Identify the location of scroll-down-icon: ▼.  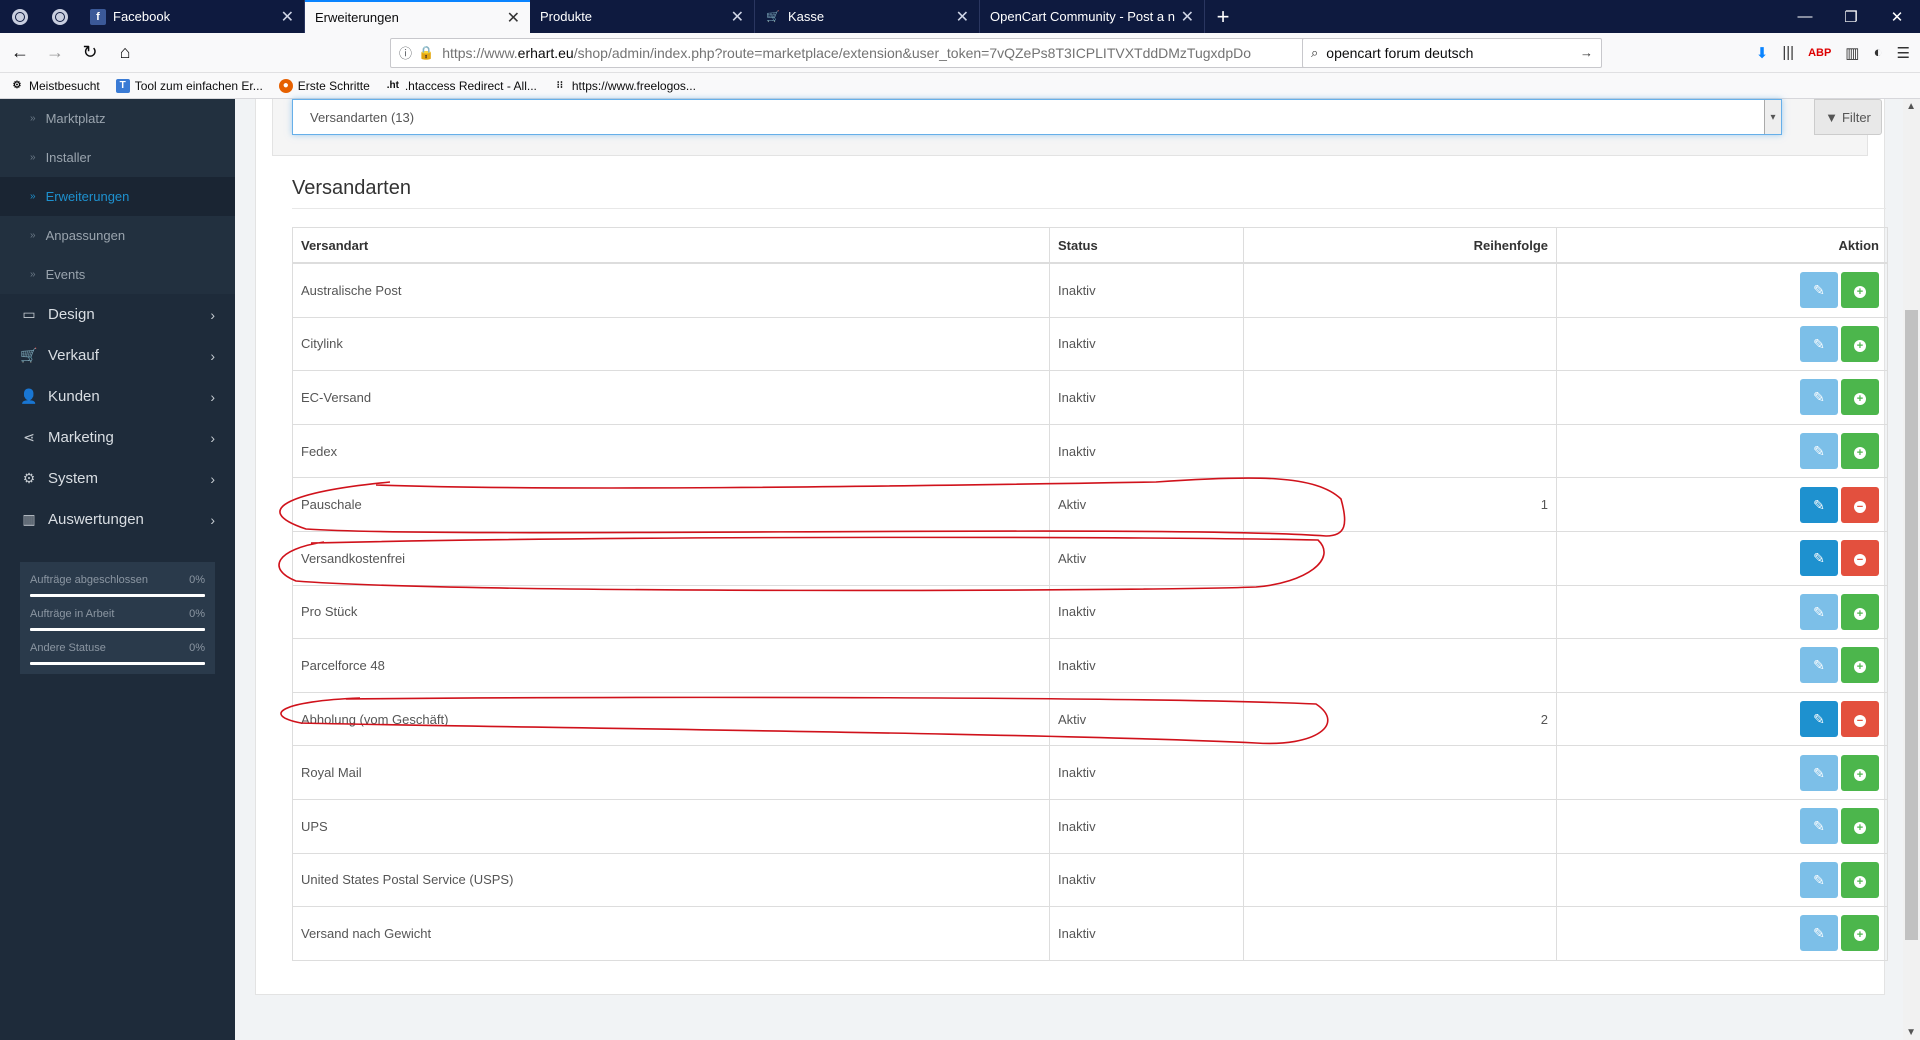
(1911, 1032).